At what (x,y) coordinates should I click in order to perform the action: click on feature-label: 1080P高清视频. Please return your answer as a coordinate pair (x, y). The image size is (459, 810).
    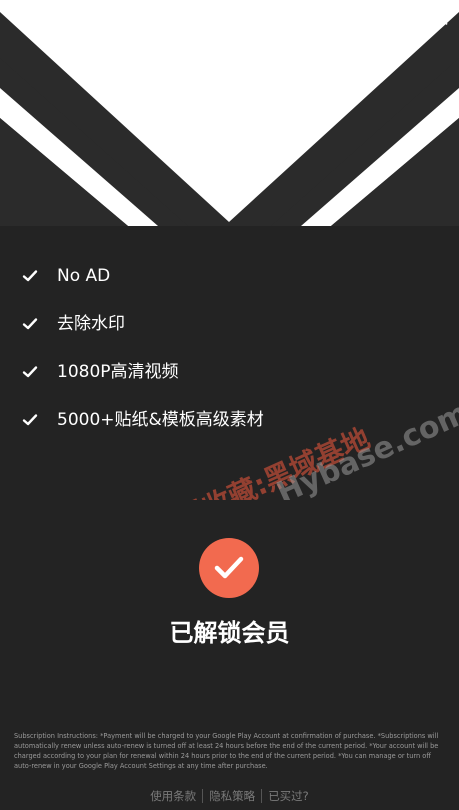
    Looking at the image, I should click on (118, 372).